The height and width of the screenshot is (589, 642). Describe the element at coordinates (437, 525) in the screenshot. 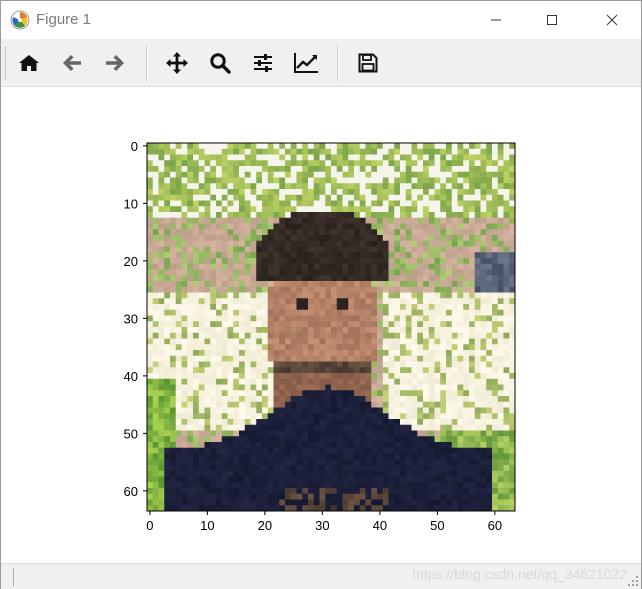

I see `x-tick-label: 50` at that location.